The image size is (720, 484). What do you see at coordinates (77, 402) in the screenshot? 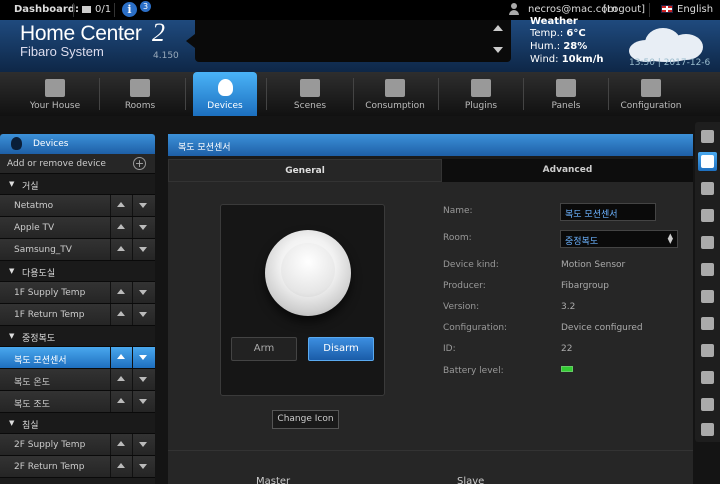
I see `device-item: 복도 조도` at bounding box center [77, 402].